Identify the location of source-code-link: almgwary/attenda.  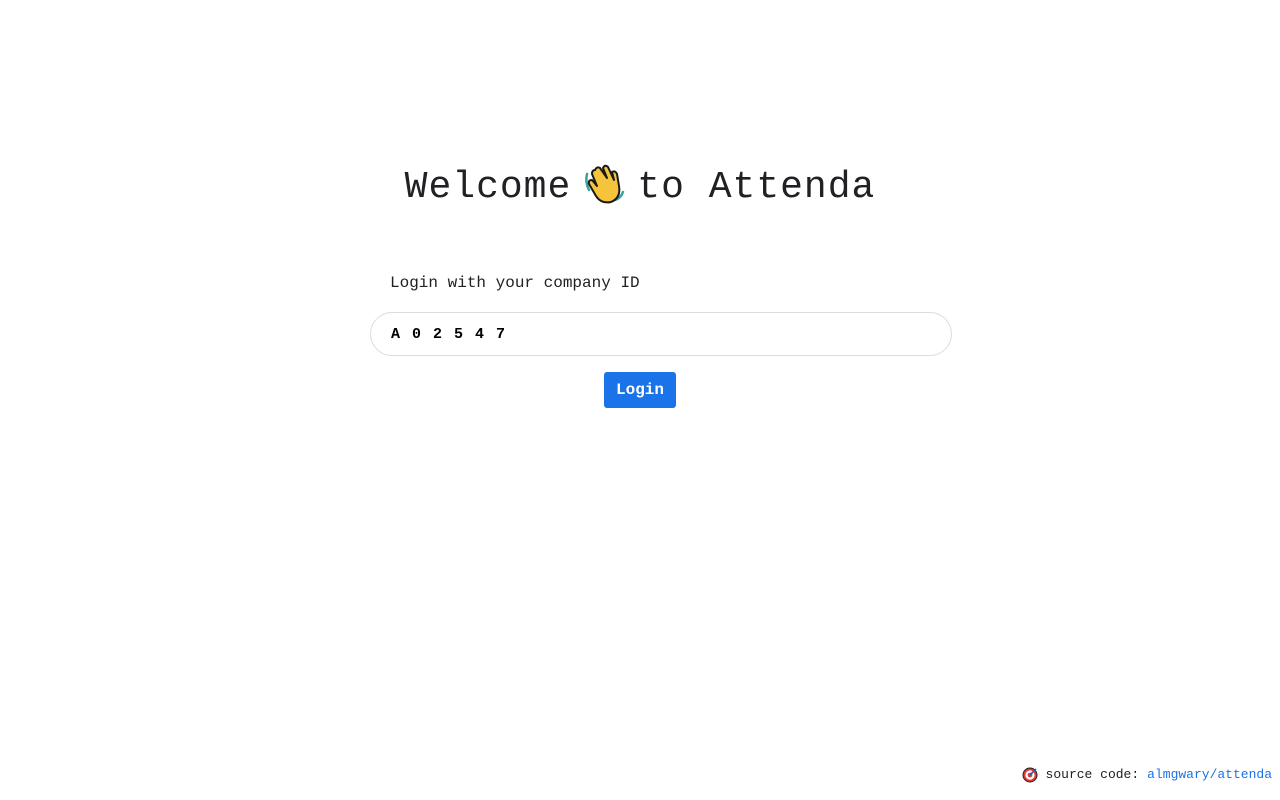
(1209, 775).